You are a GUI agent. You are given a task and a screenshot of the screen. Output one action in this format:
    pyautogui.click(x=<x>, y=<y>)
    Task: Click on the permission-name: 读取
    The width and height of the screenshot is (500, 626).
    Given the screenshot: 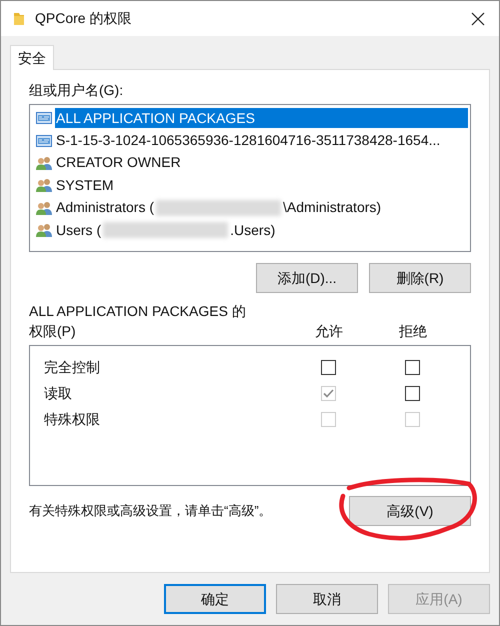 What is the action you would take?
    pyautogui.click(x=58, y=393)
    